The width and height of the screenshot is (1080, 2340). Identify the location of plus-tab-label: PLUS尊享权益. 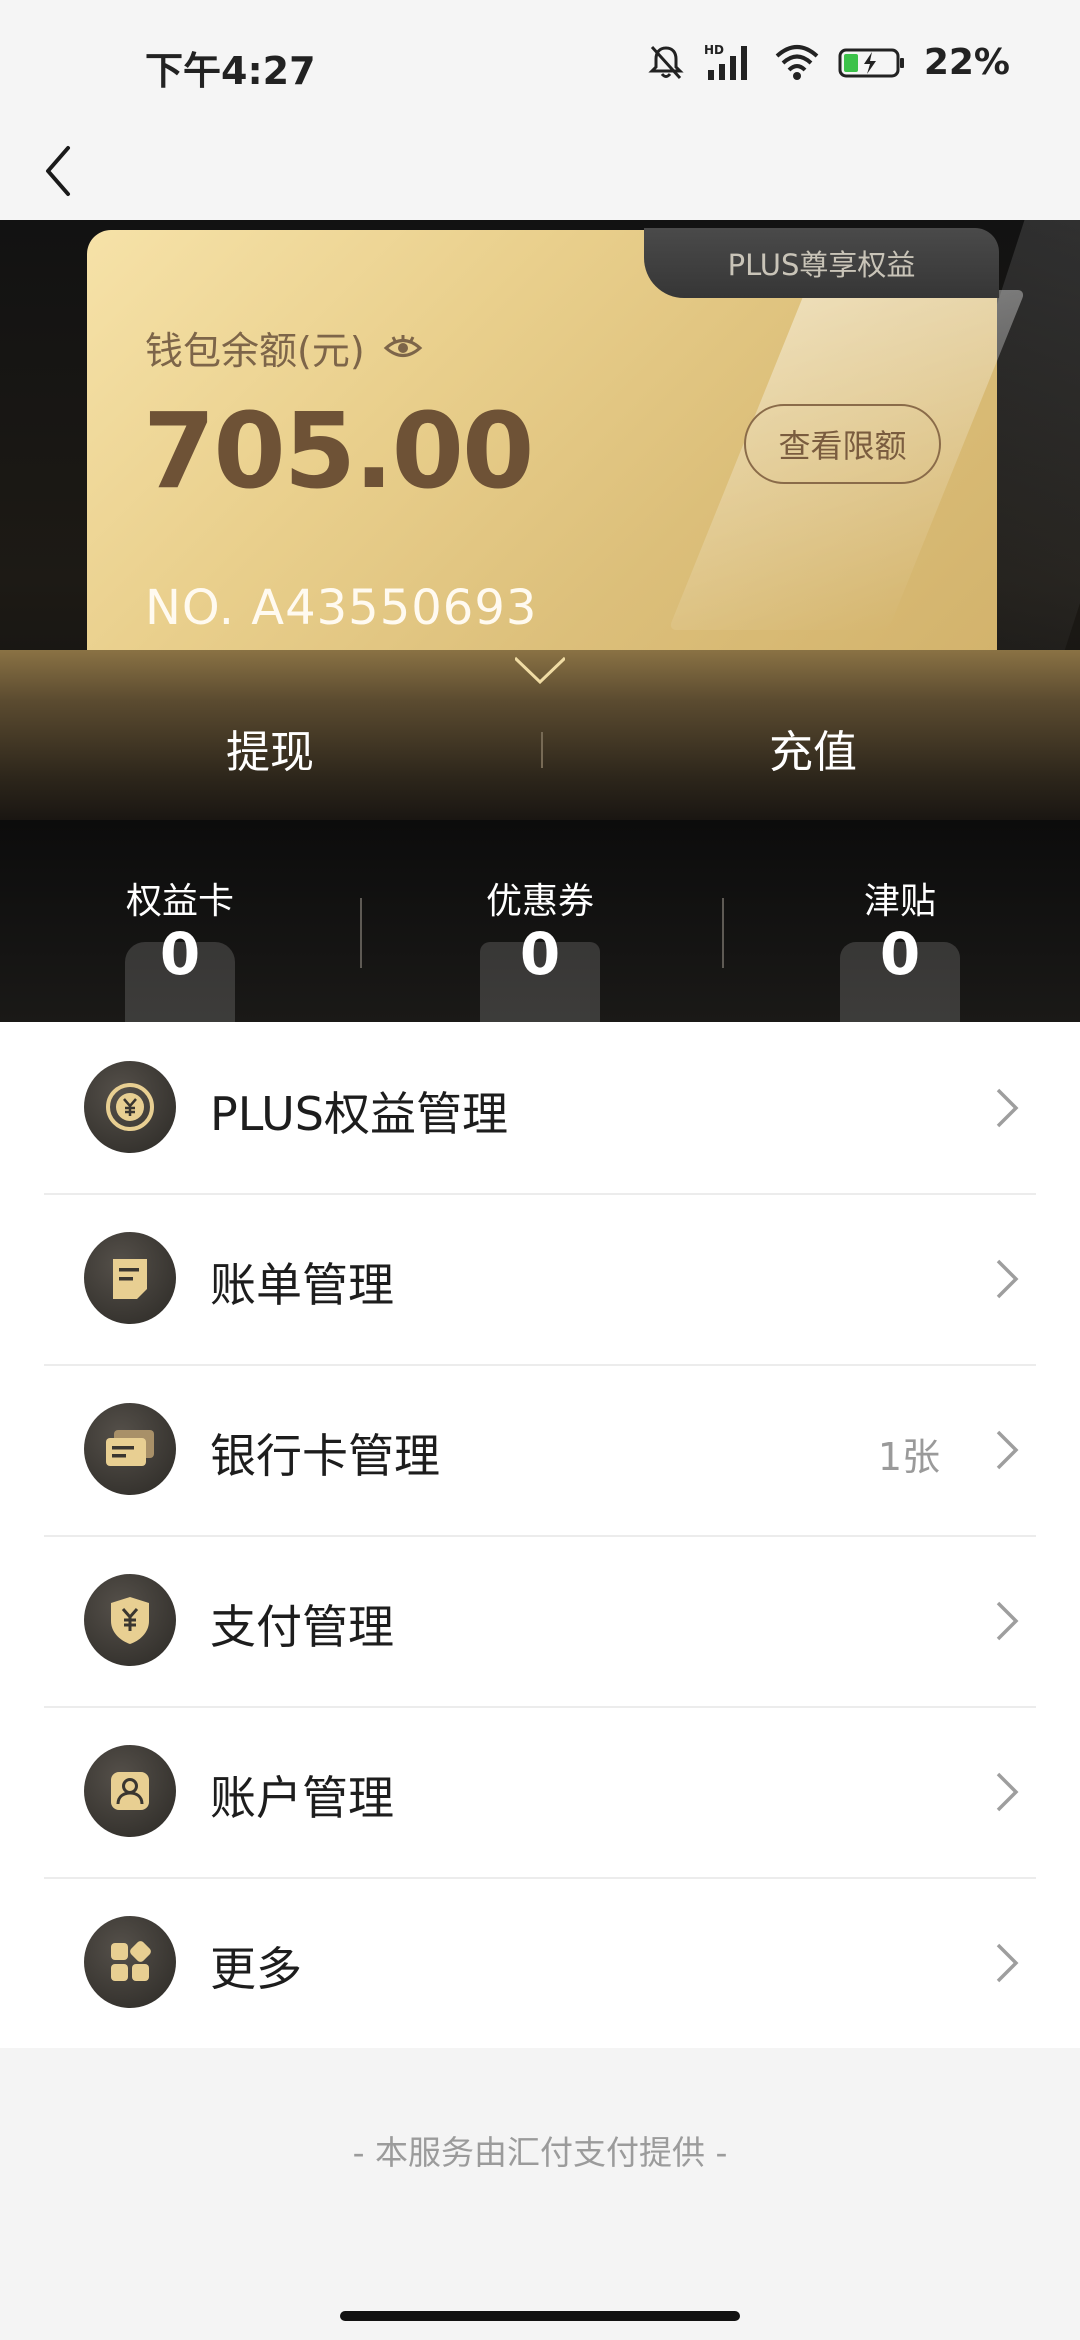
(821, 265).